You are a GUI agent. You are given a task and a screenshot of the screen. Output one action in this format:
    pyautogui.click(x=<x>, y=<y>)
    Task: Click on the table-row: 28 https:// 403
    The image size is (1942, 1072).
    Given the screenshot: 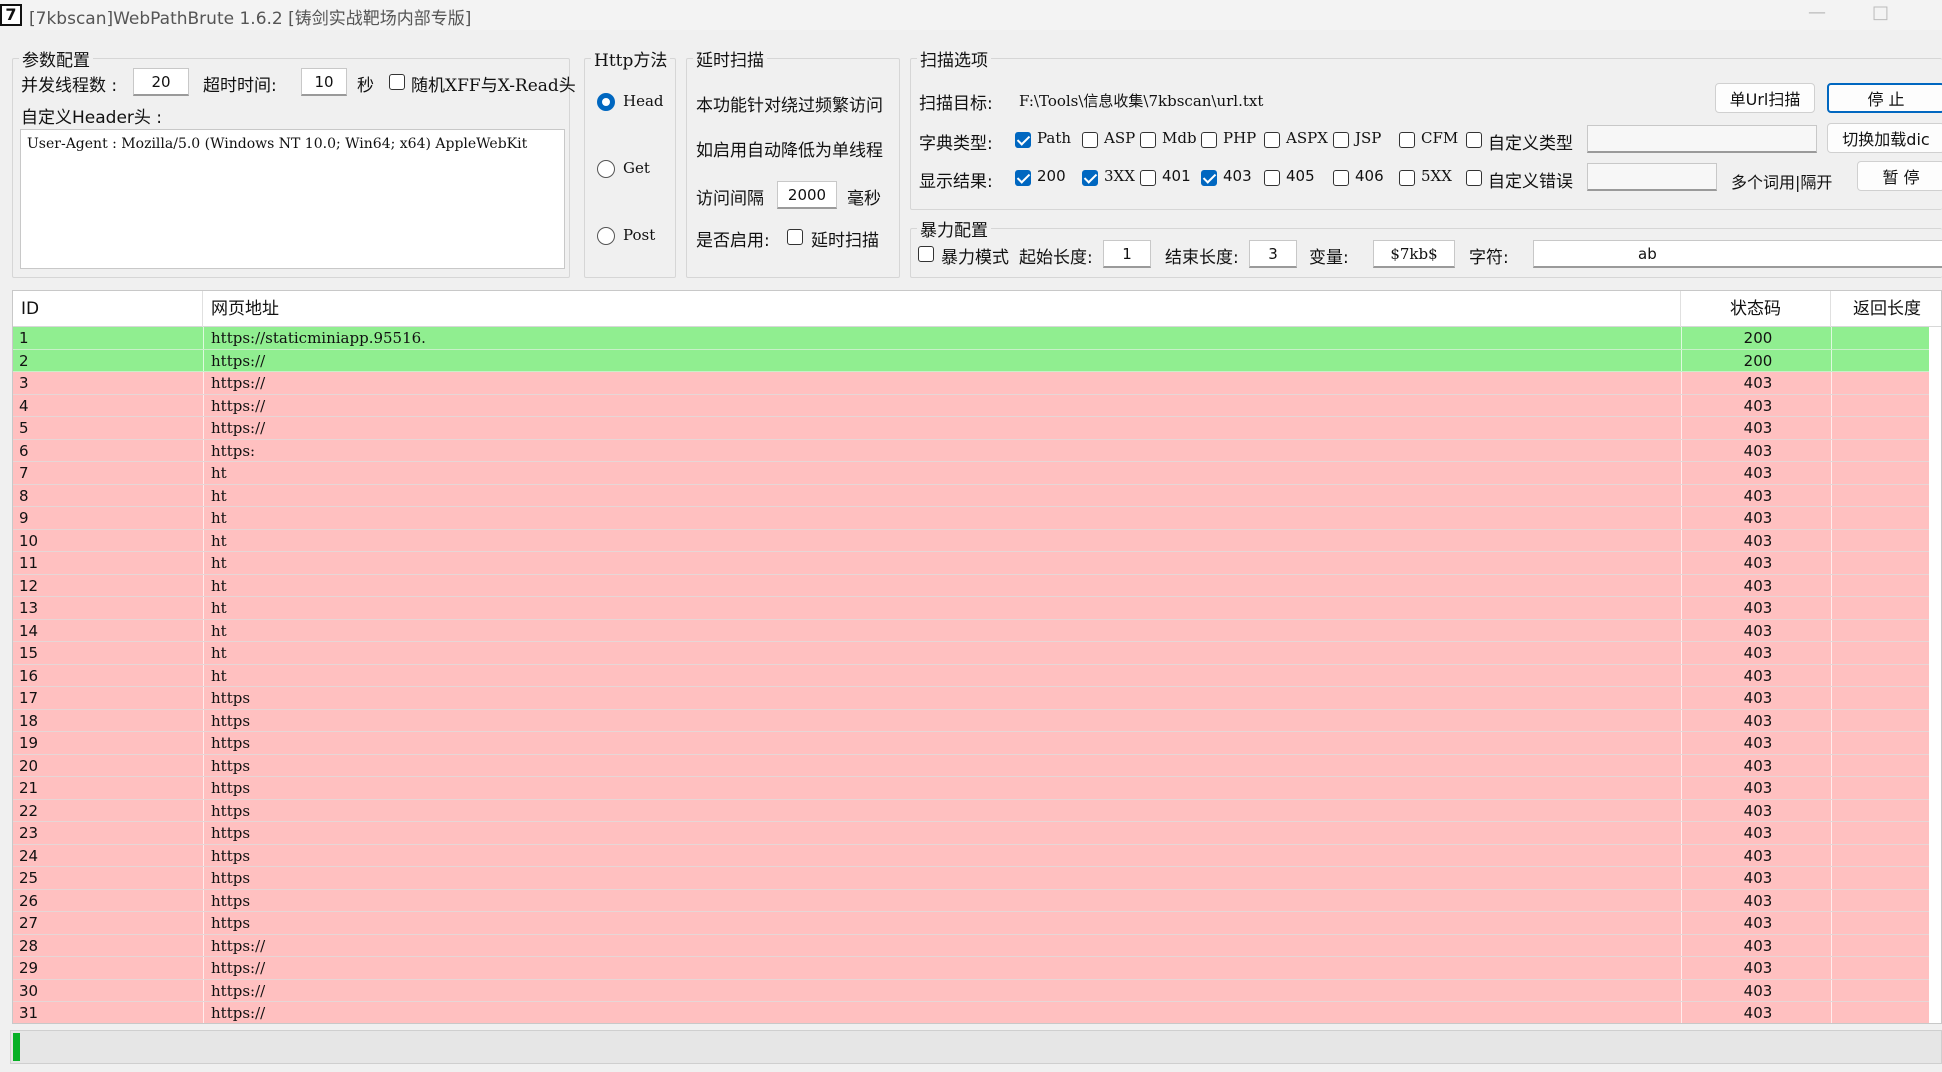 What is the action you would take?
    pyautogui.click(x=971, y=945)
    